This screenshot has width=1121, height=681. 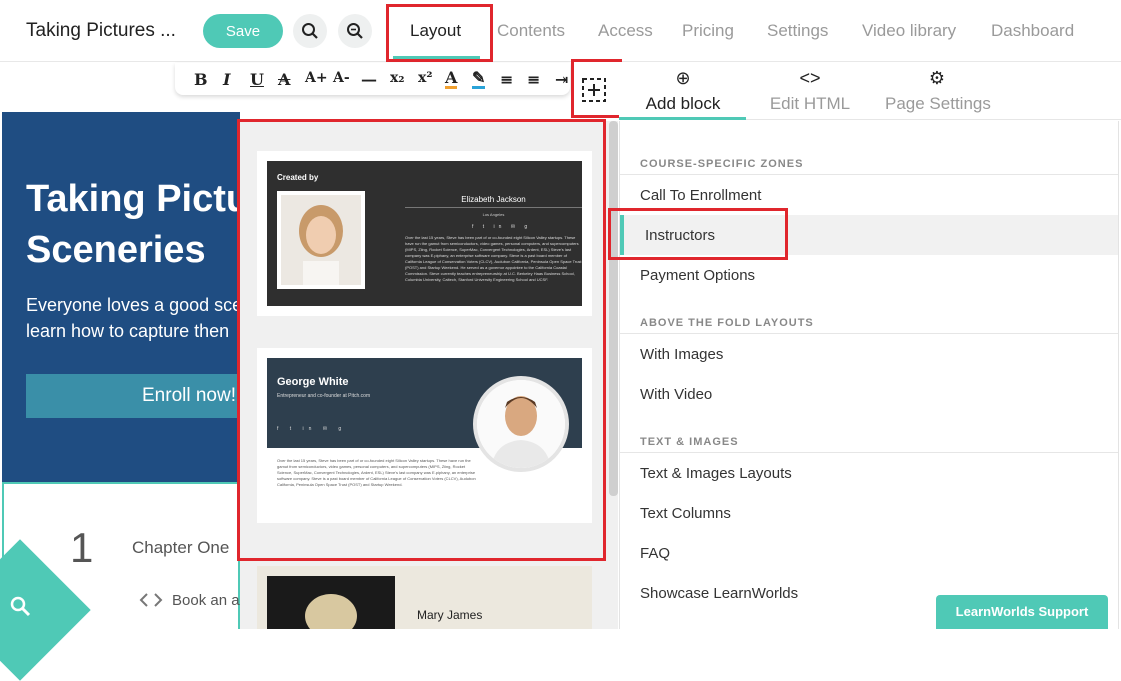 What do you see at coordinates (226, 79) in the screenshot?
I see `italic-button: I` at bounding box center [226, 79].